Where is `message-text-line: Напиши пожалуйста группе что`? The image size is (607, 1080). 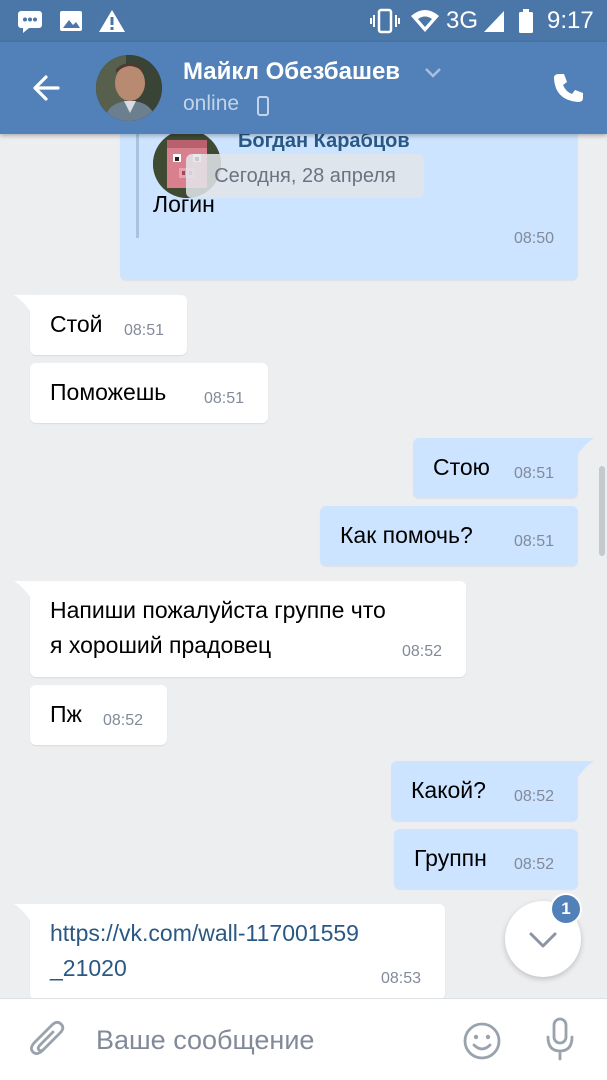
message-text-line: Напиши пожалуйста группе что is located at coordinates (218, 610).